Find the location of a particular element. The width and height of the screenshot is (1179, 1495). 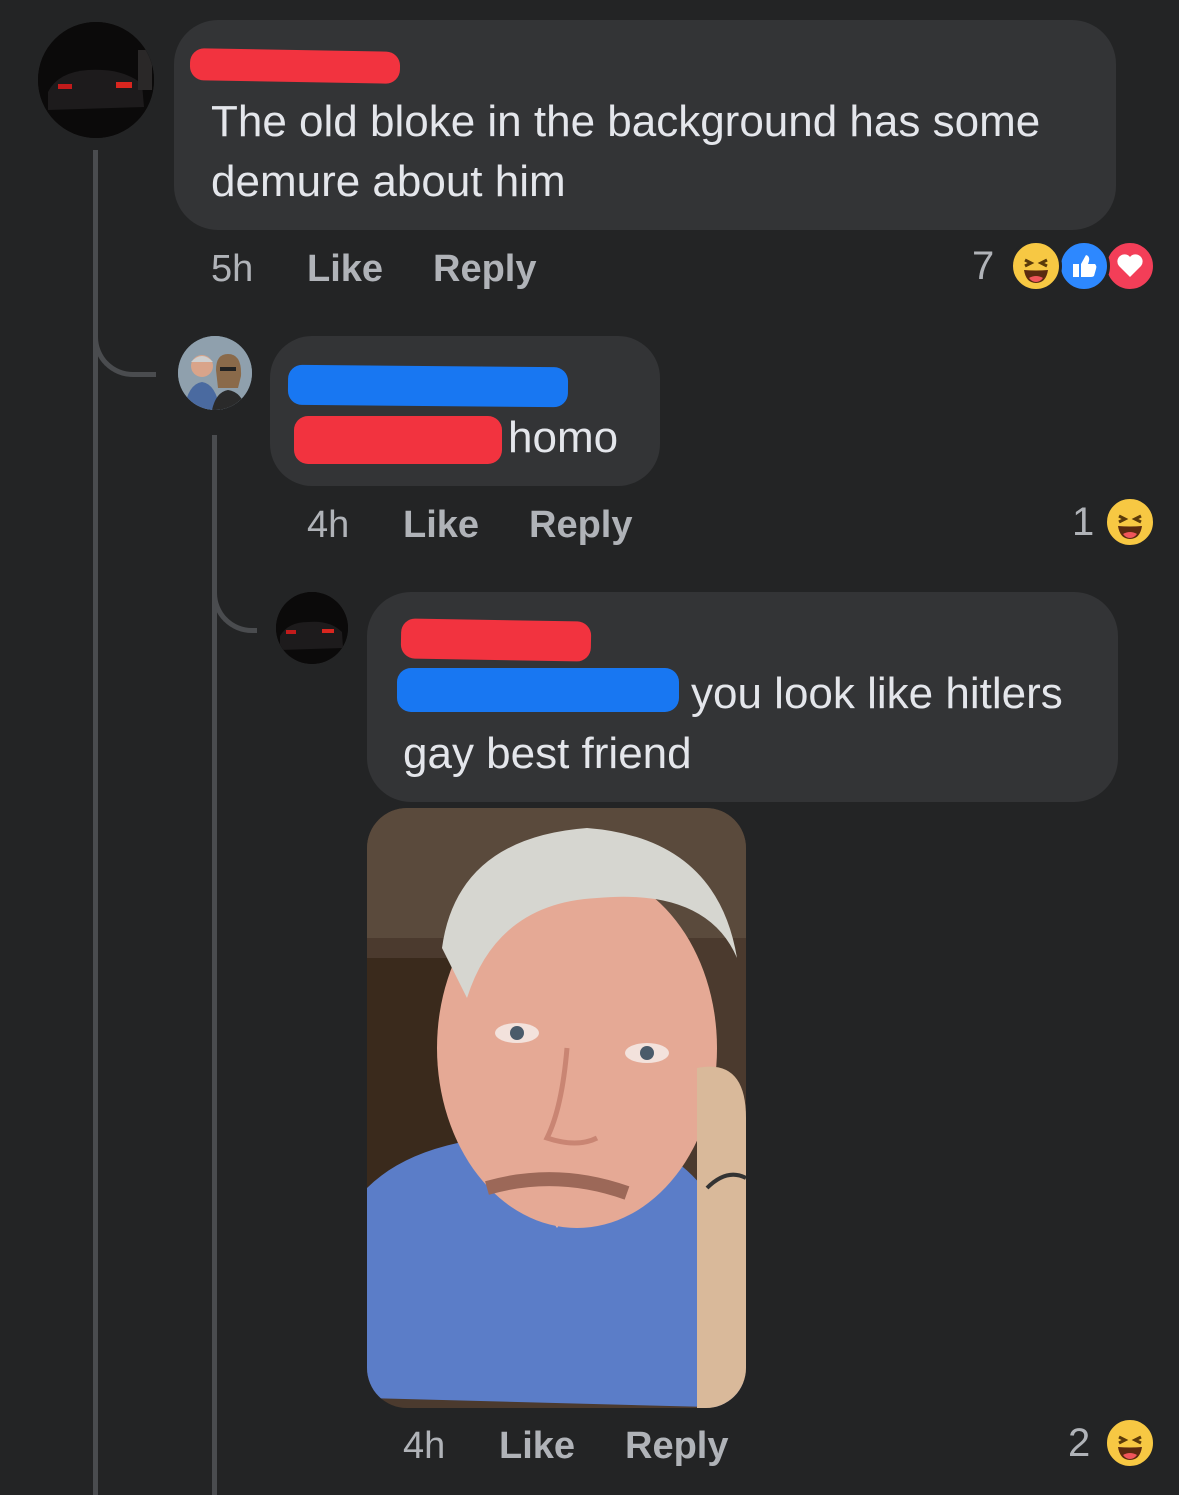

comment-text-line: you look like hitlers is located at coordinates (877, 693).